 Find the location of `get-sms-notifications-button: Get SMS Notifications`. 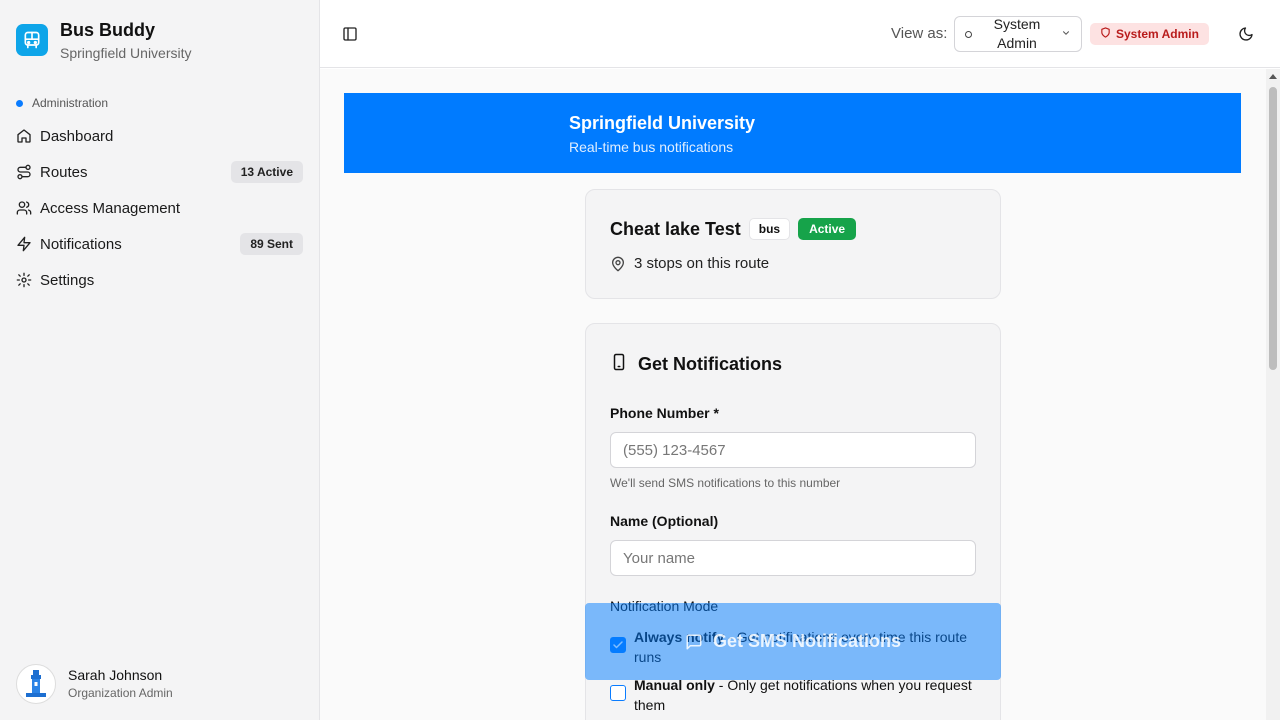

get-sms-notifications-button: Get SMS Notifications is located at coordinates (793, 641).